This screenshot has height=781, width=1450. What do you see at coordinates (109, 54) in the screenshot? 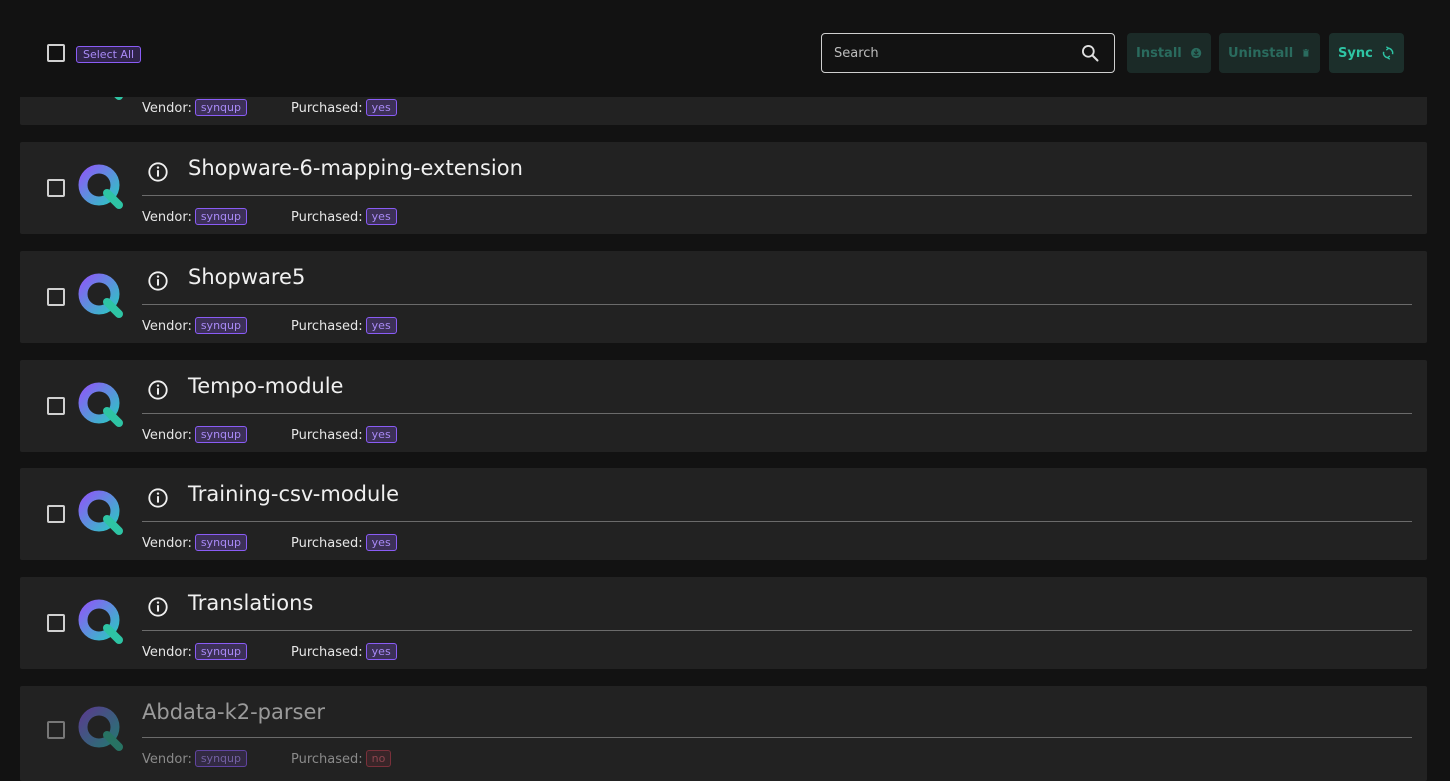
I see `select-all-button: Select All` at bounding box center [109, 54].